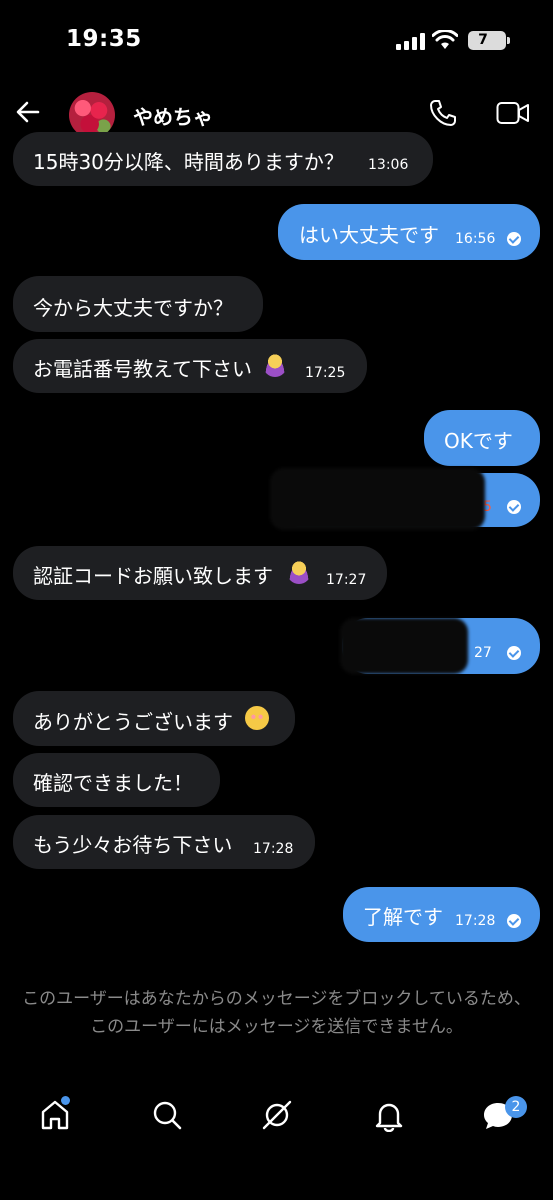 This screenshot has height=1200, width=553. I want to click on contact-name: やめちゃ, so click(173, 115).